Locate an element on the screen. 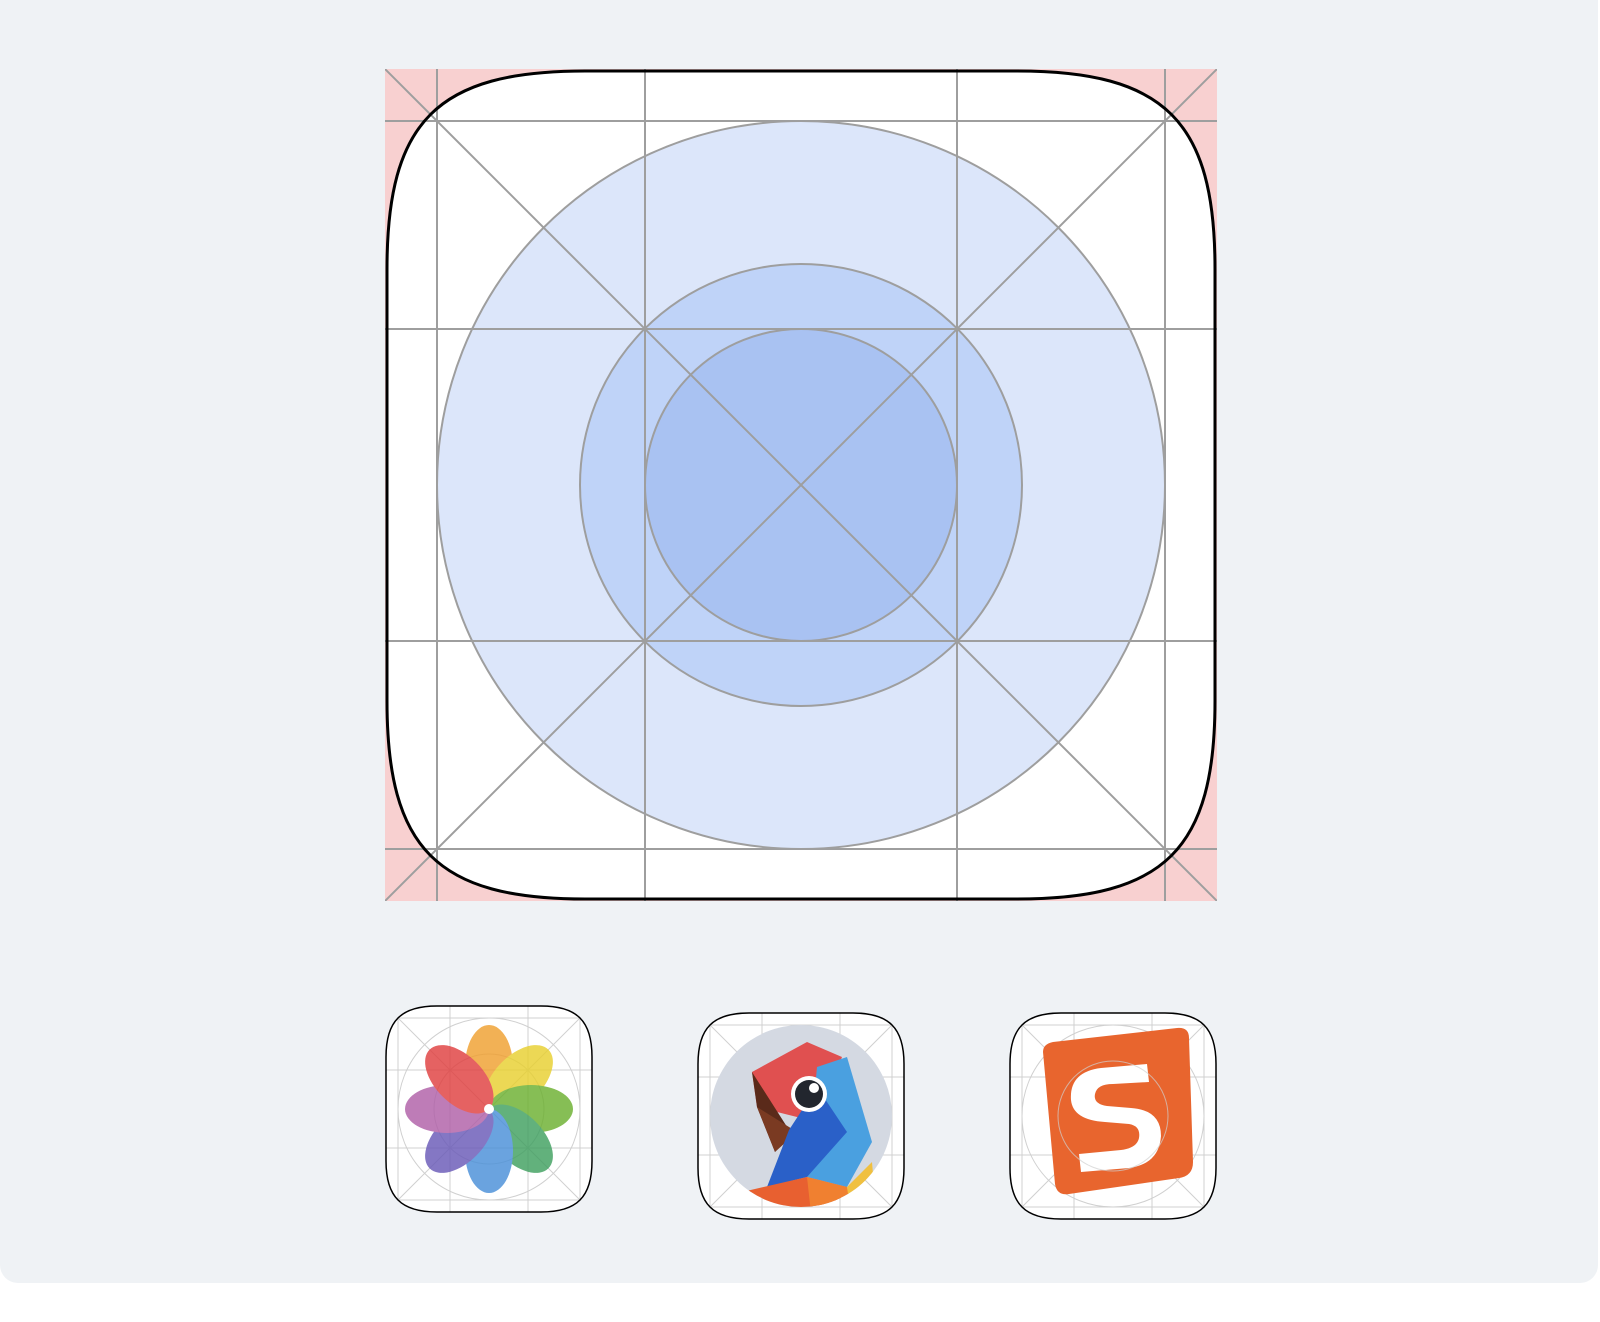 The height and width of the screenshot is (1322, 1600). sogou-s-icon is located at coordinates (1118, 1111).